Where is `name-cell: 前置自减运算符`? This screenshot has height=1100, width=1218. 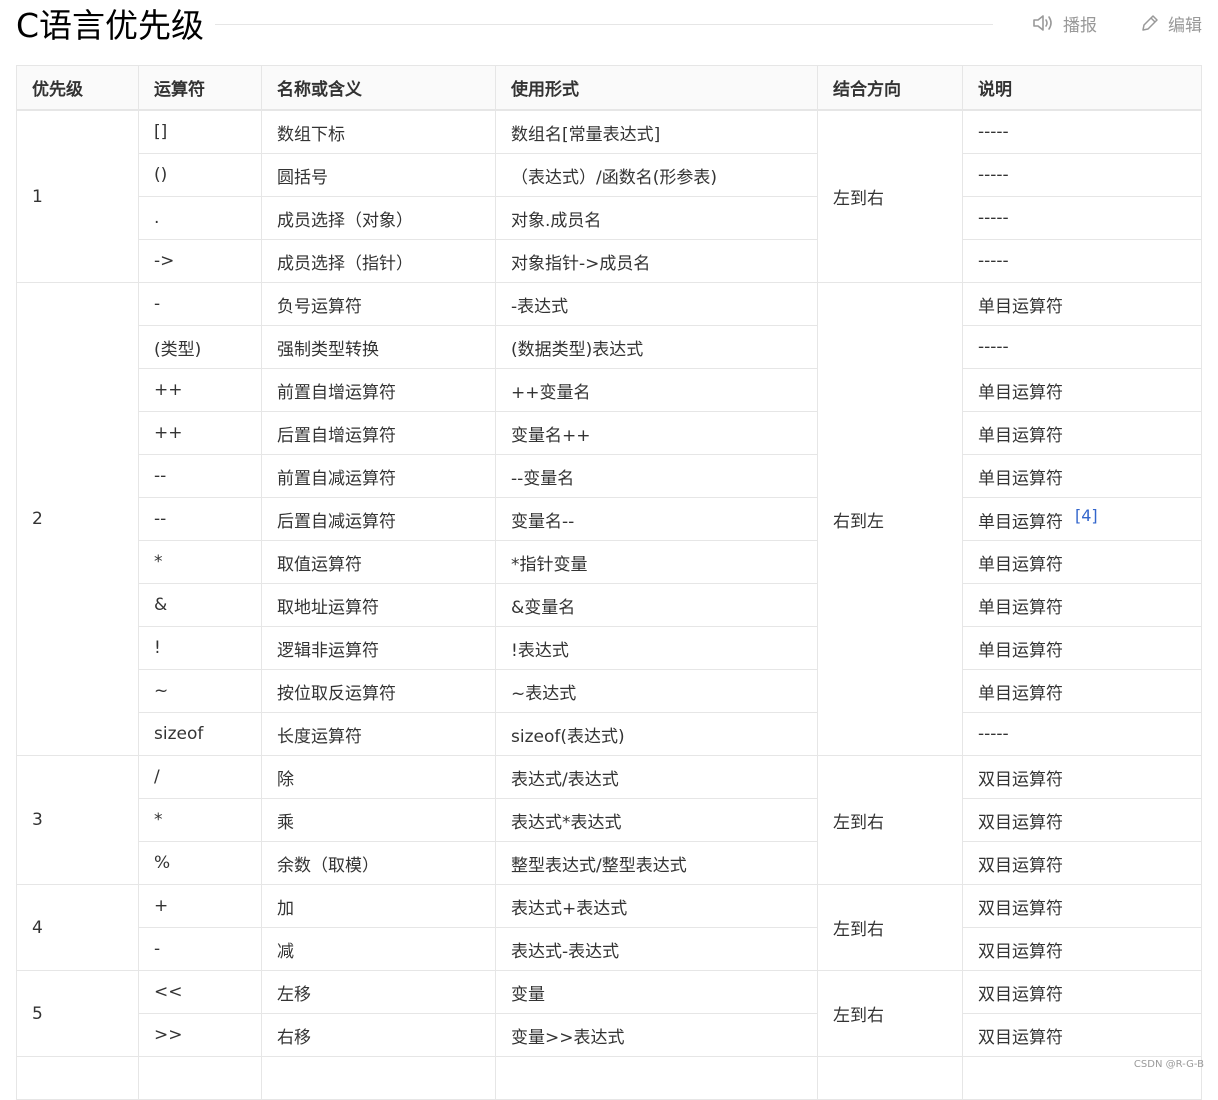 name-cell: 前置自减运算符 is located at coordinates (378, 476).